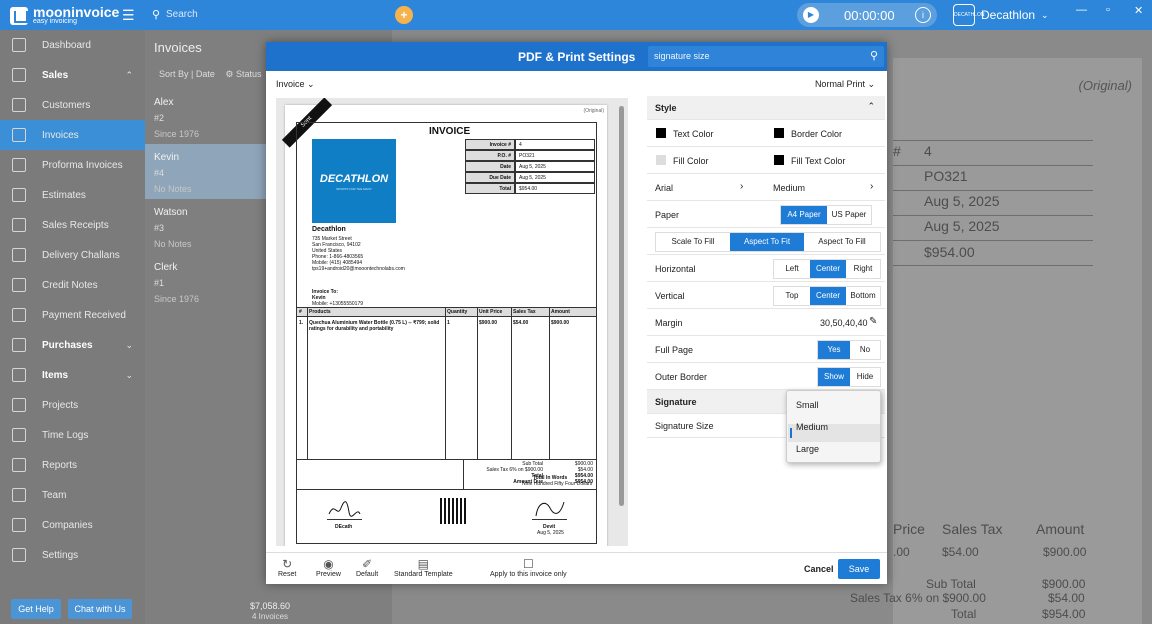 The height and width of the screenshot is (624, 1152). What do you see at coordinates (918, 598) in the screenshot?
I see `bg-tax-label: Sales Tax 6% on $900.00` at bounding box center [918, 598].